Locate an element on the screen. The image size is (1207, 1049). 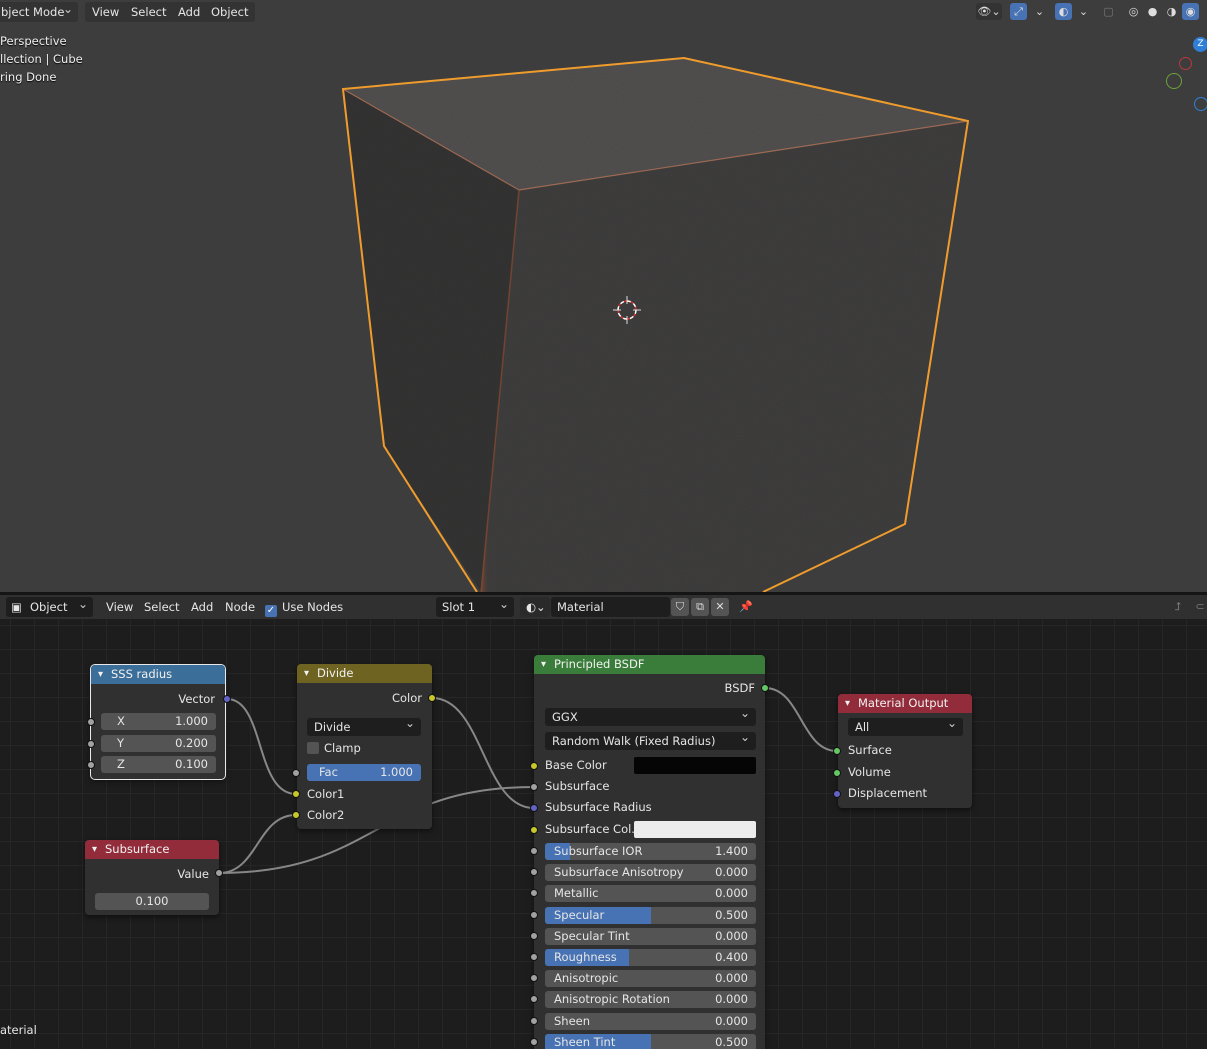
pin-icon: 📌 is located at coordinates (746, 607).